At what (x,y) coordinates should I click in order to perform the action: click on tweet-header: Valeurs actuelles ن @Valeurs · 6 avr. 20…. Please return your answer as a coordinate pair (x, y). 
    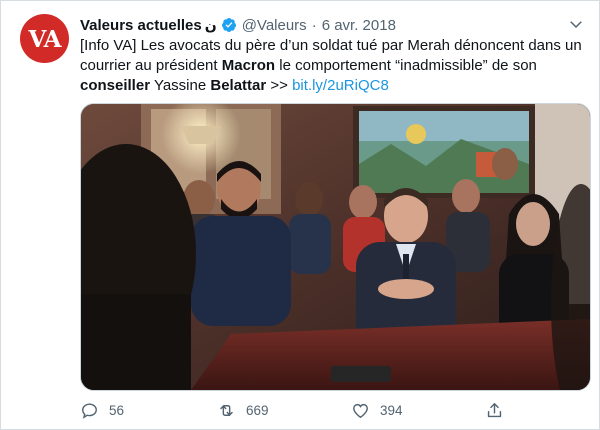
    Looking at the image, I should click on (332, 25).